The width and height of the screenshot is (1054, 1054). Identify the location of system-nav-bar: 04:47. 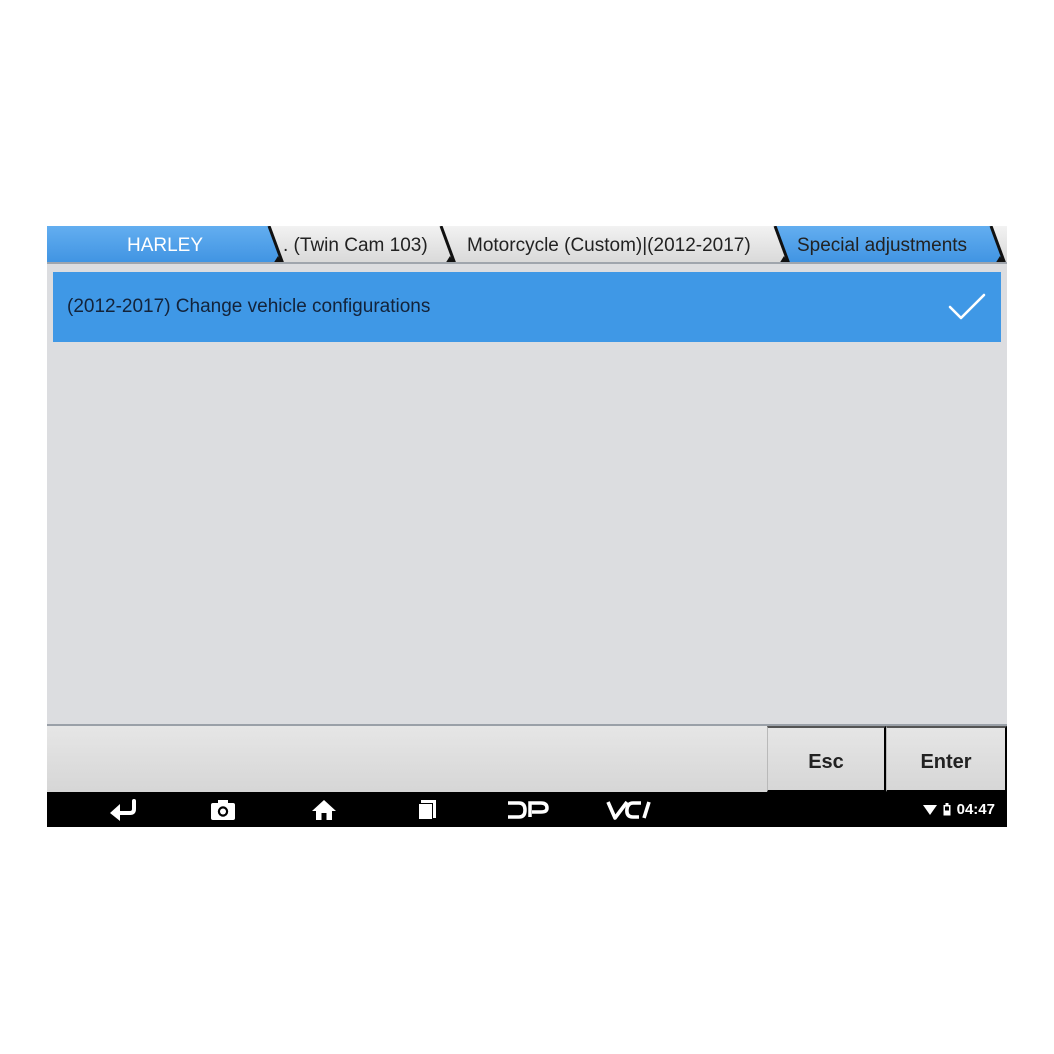
(527, 809).